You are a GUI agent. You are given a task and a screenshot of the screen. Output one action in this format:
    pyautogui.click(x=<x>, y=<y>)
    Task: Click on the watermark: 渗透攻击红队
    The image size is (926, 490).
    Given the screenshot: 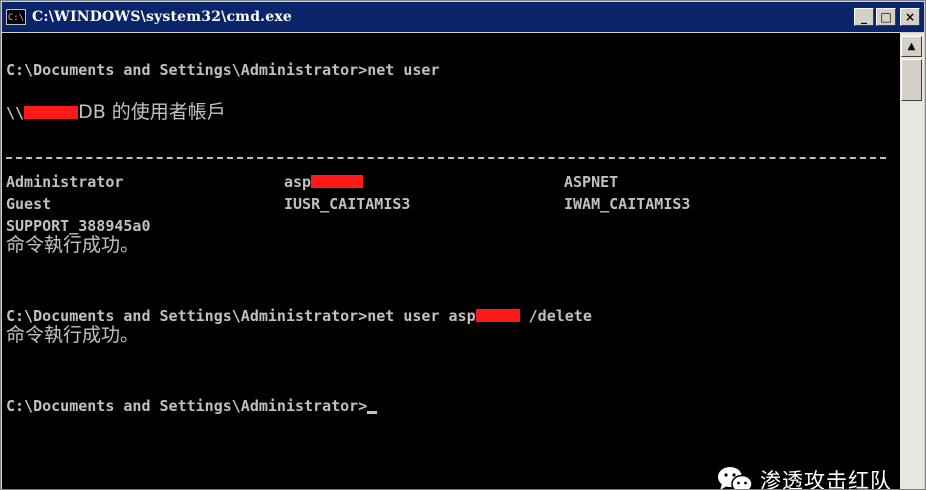 What is the action you would take?
    pyautogui.click(x=804, y=477)
    